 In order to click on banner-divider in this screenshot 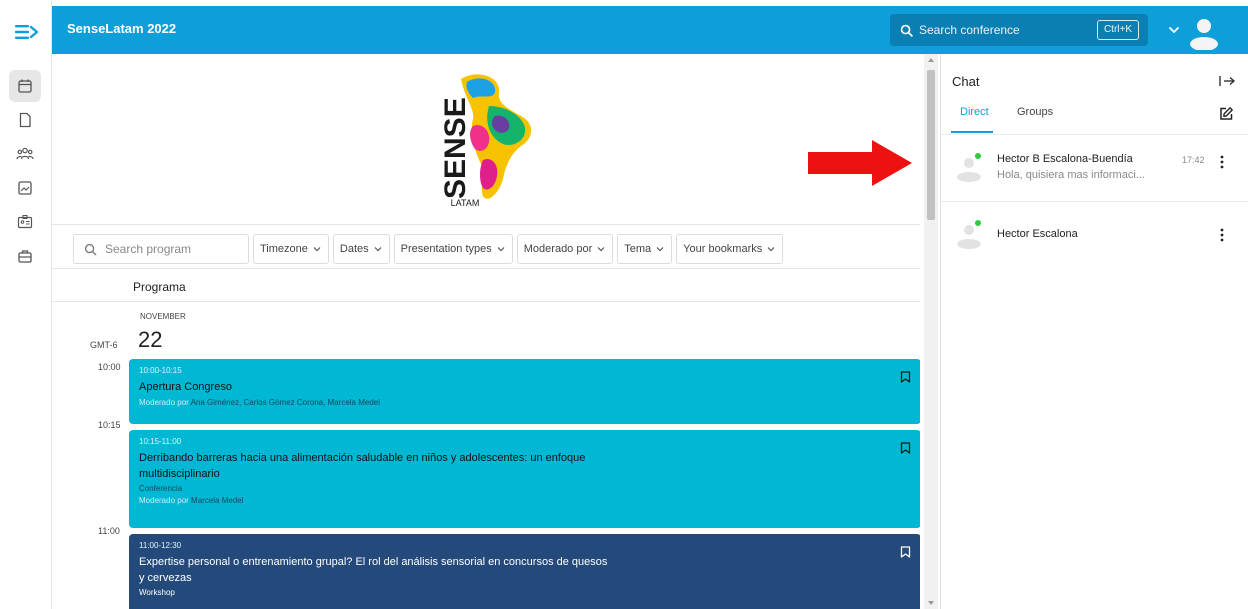, I will do `click(486, 224)`.